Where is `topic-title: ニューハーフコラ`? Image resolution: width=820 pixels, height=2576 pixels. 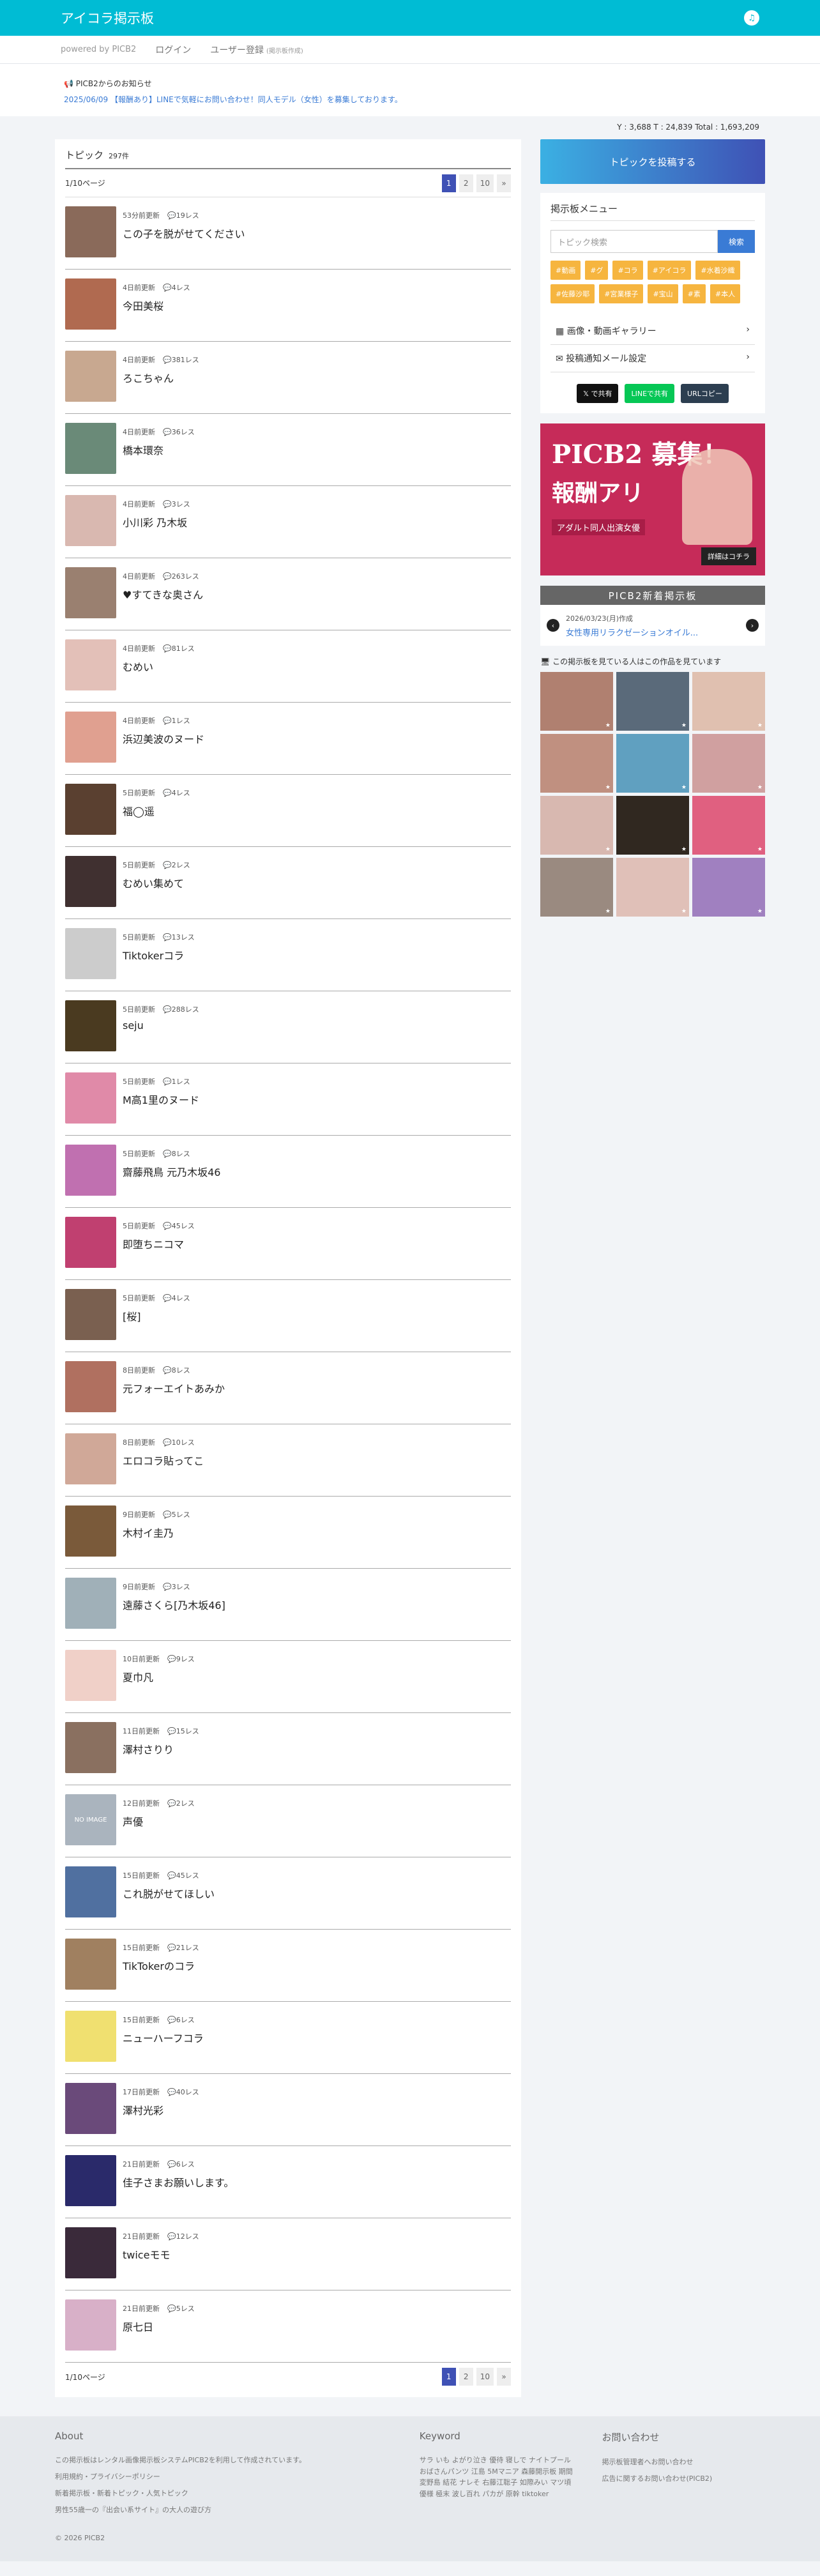
topic-title: ニューハーフコラ is located at coordinates (163, 2038).